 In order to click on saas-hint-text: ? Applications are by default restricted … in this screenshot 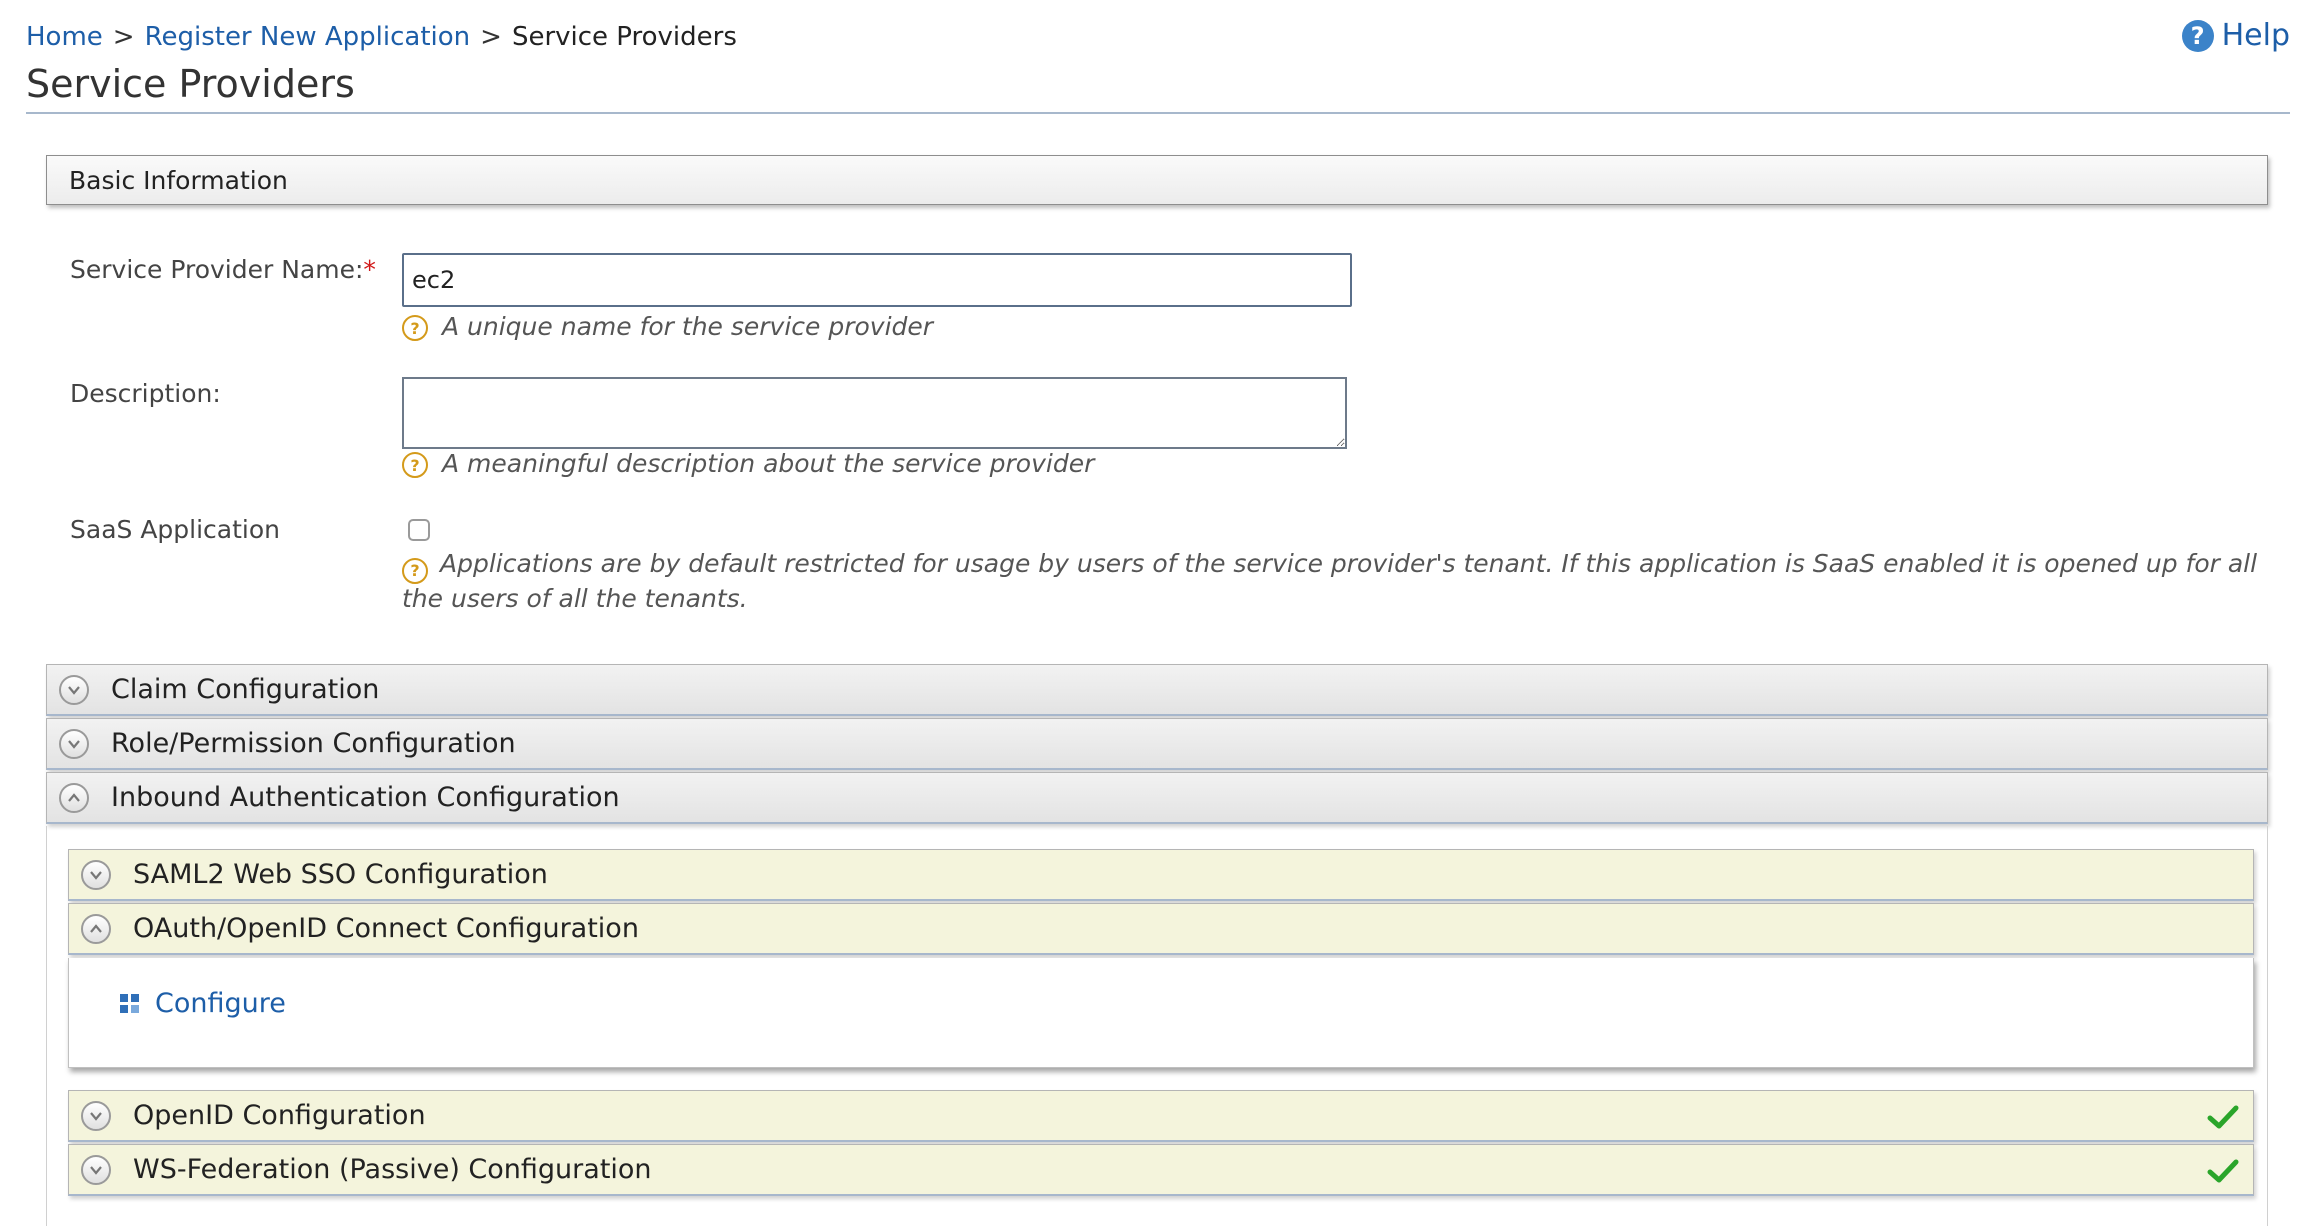, I will do `click(1332, 581)`.